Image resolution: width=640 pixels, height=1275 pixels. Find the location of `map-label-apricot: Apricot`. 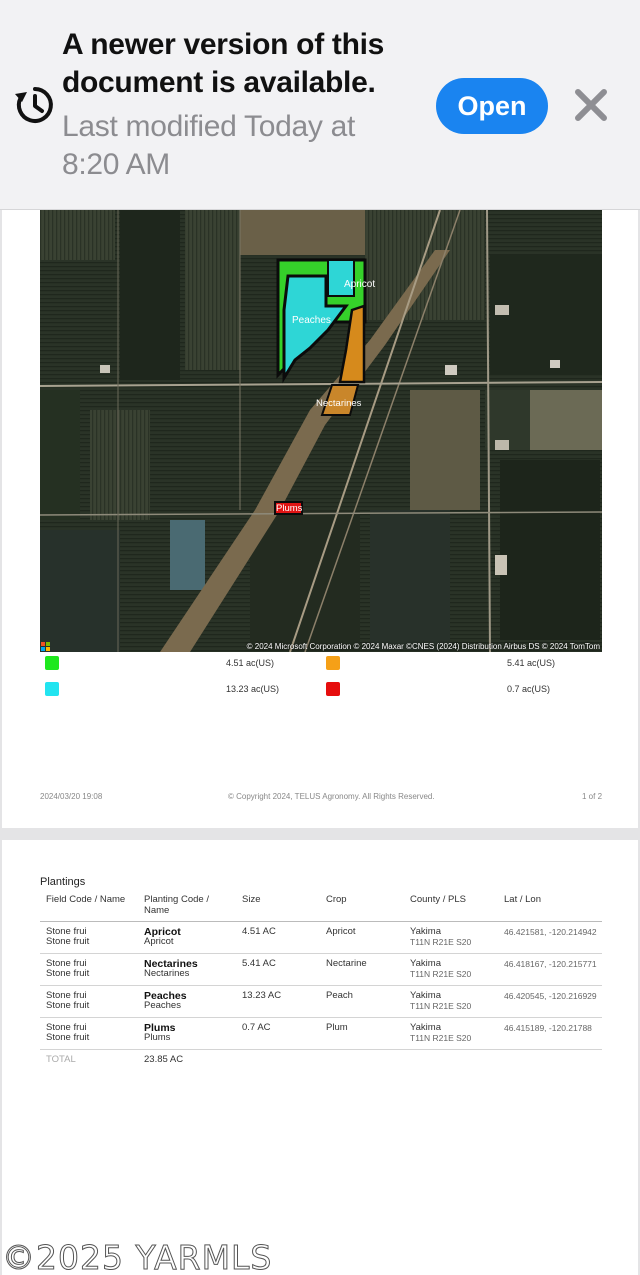

map-label-apricot: Apricot is located at coordinates (359, 284).